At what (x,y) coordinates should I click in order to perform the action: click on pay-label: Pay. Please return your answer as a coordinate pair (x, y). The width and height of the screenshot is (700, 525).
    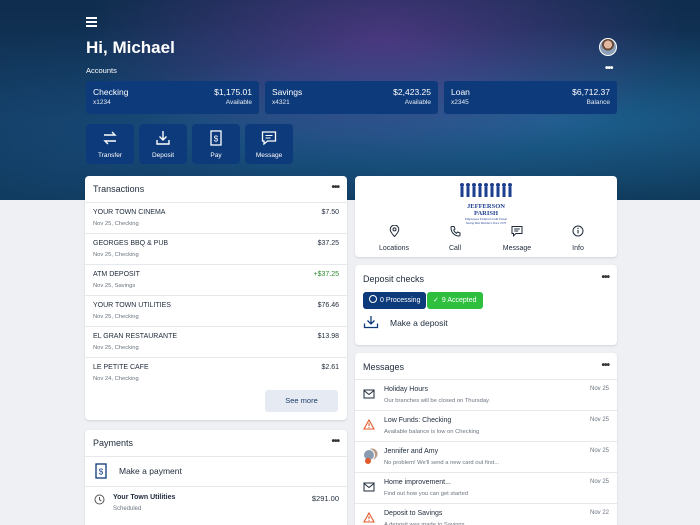
    Looking at the image, I should click on (216, 155).